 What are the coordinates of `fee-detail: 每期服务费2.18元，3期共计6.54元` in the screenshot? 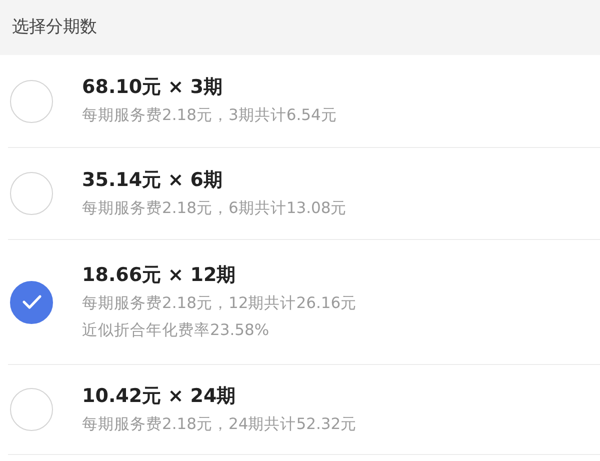 It's located at (209, 115).